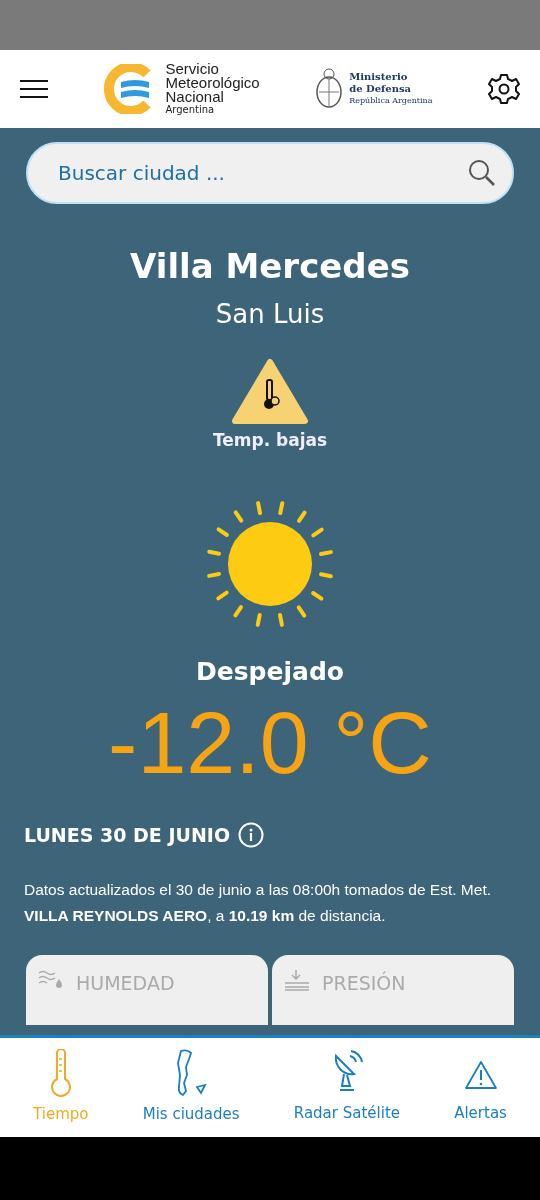 This screenshot has width=540, height=1200. I want to click on card-label: PRESIÓN, so click(364, 983).